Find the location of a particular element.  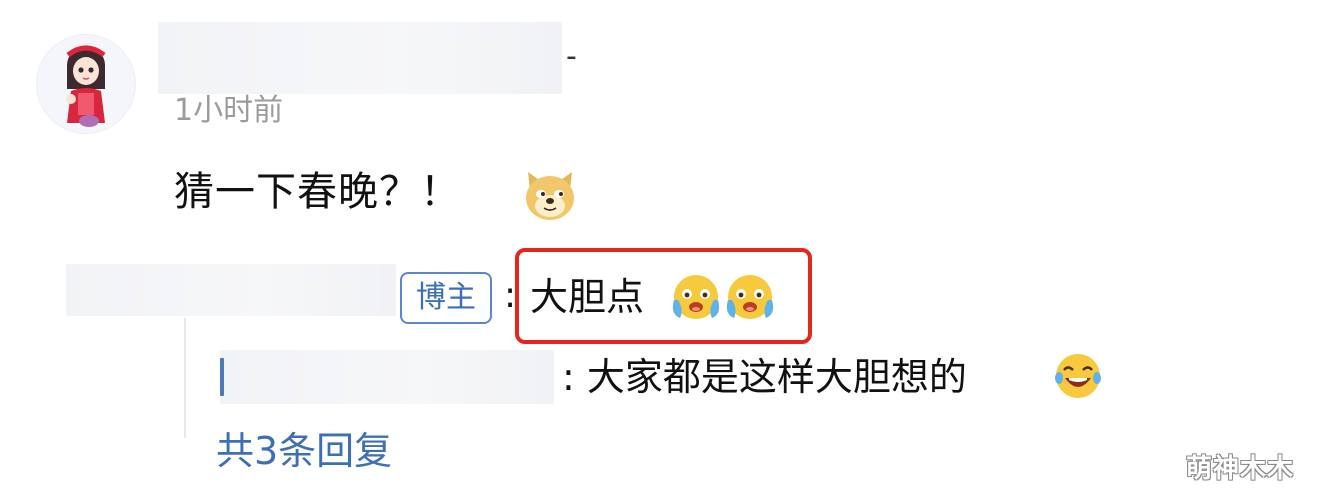

laughing-face-icon is located at coordinates (1078, 376).